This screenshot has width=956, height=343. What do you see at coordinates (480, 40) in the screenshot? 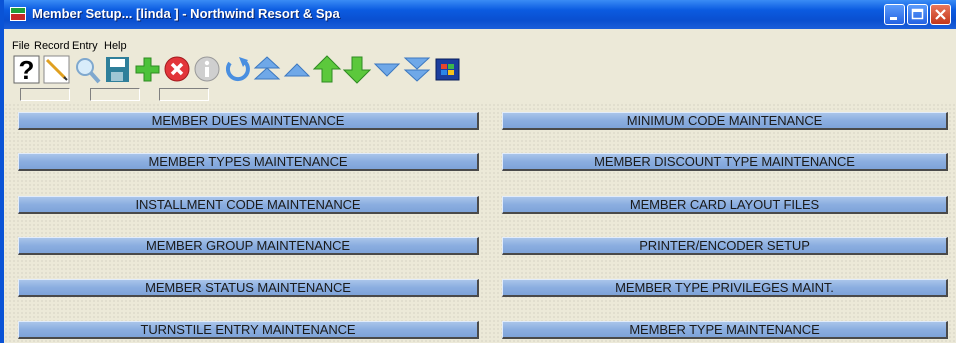
I see `menu-bar: File Record Entry Help` at bounding box center [480, 40].